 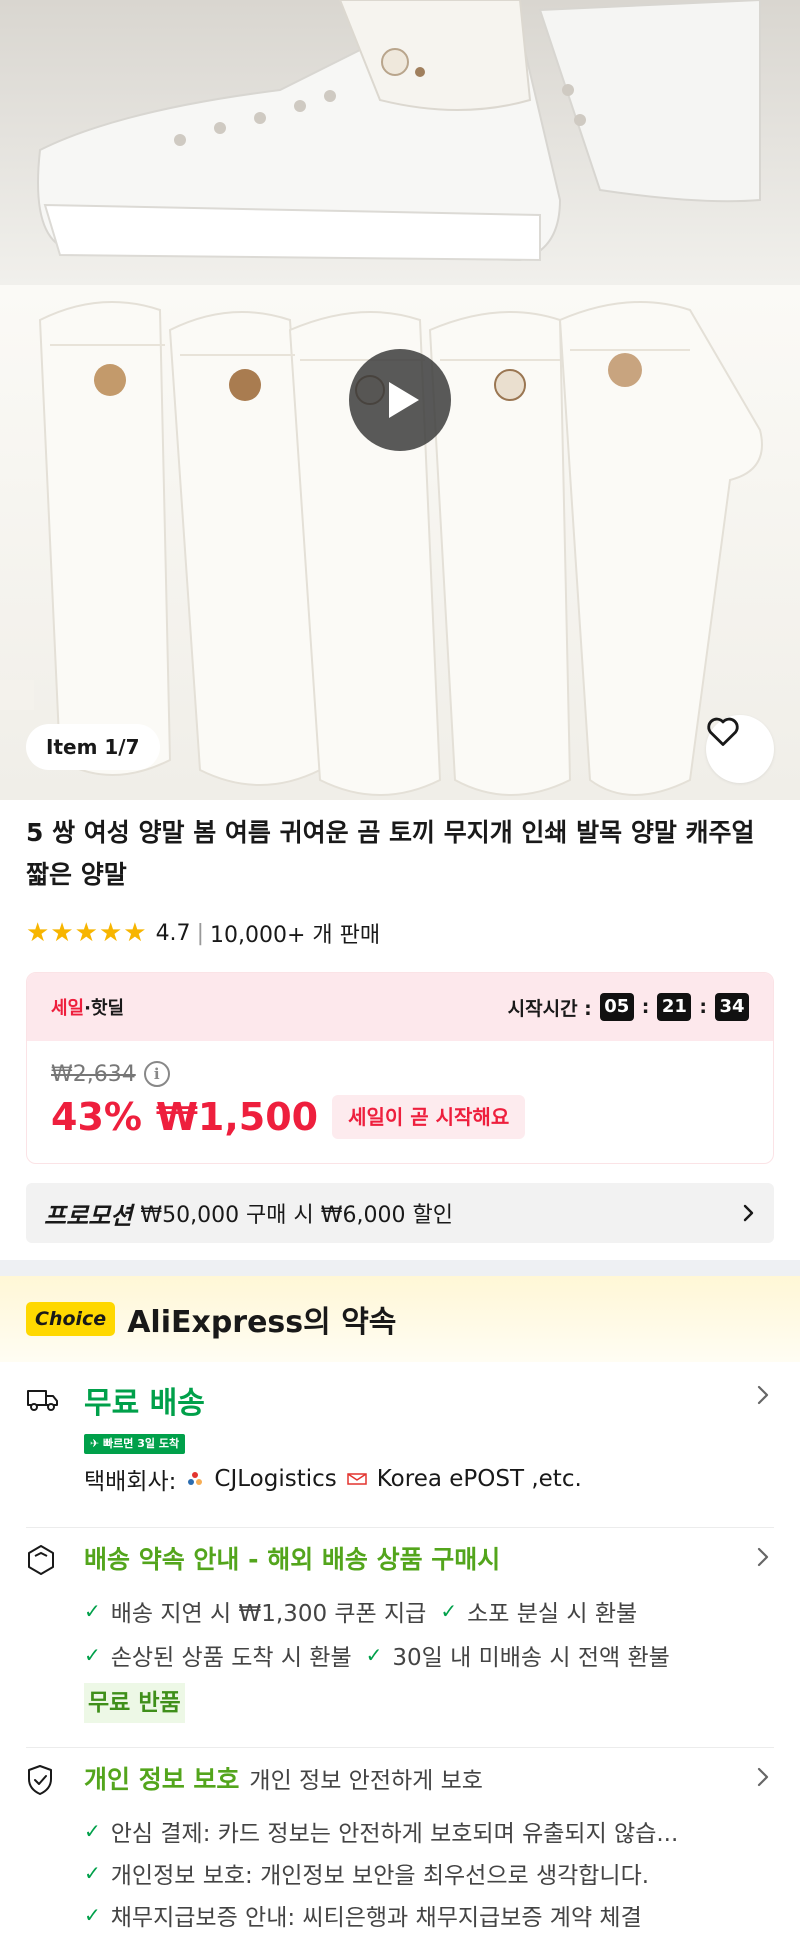 What do you see at coordinates (296, 1215) in the screenshot?
I see `promotion-text: ₩50,000 구매 시 ₩6,000 할인` at bounding box center [296, 1215].